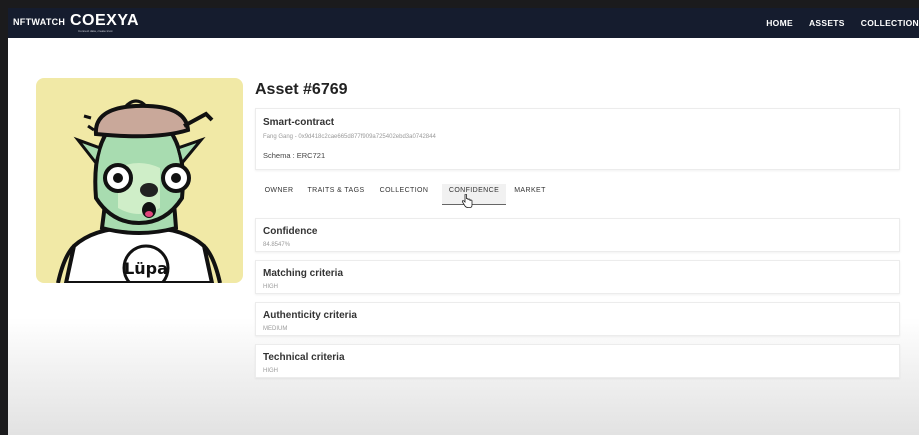 Image resolution: width=919 pixels, height=435 pixels. I want to click on authenticity-criteria-label: Authenticity criteria, so click(310, 315).